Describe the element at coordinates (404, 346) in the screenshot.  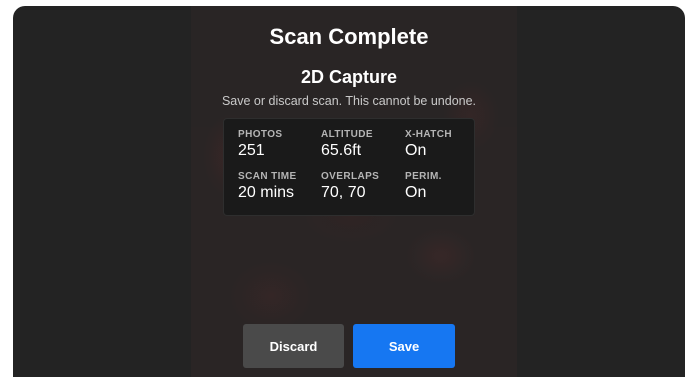
I see `save-button: Save` at that location.